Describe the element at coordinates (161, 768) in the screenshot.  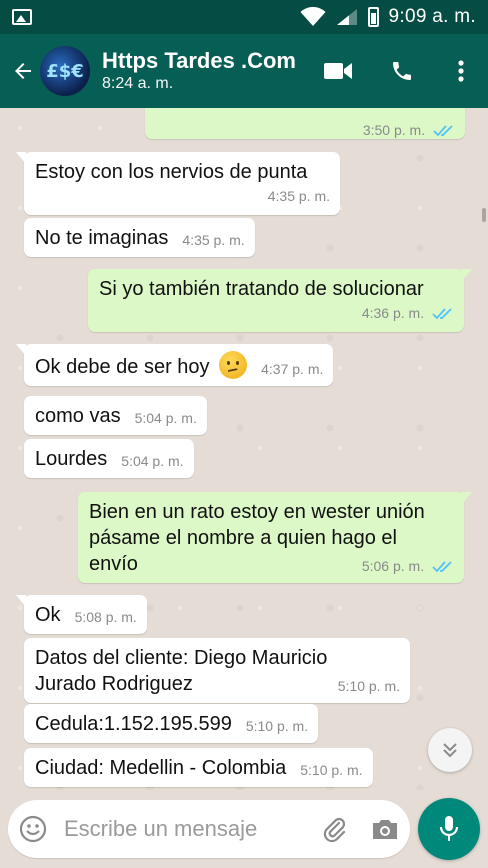
I see `message-text: Ciudad: Medellin - Colombia` at that location.